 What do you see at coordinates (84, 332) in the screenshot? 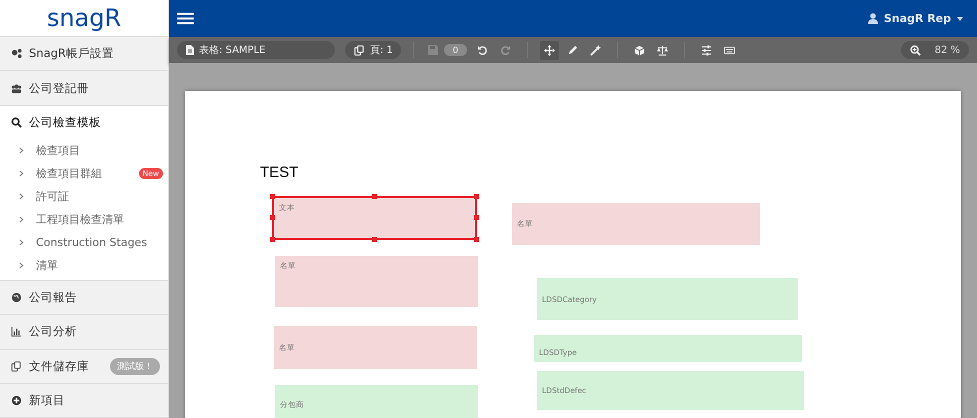
I see `sidebar-item: 公司分析` at bounding box center [84, 332].